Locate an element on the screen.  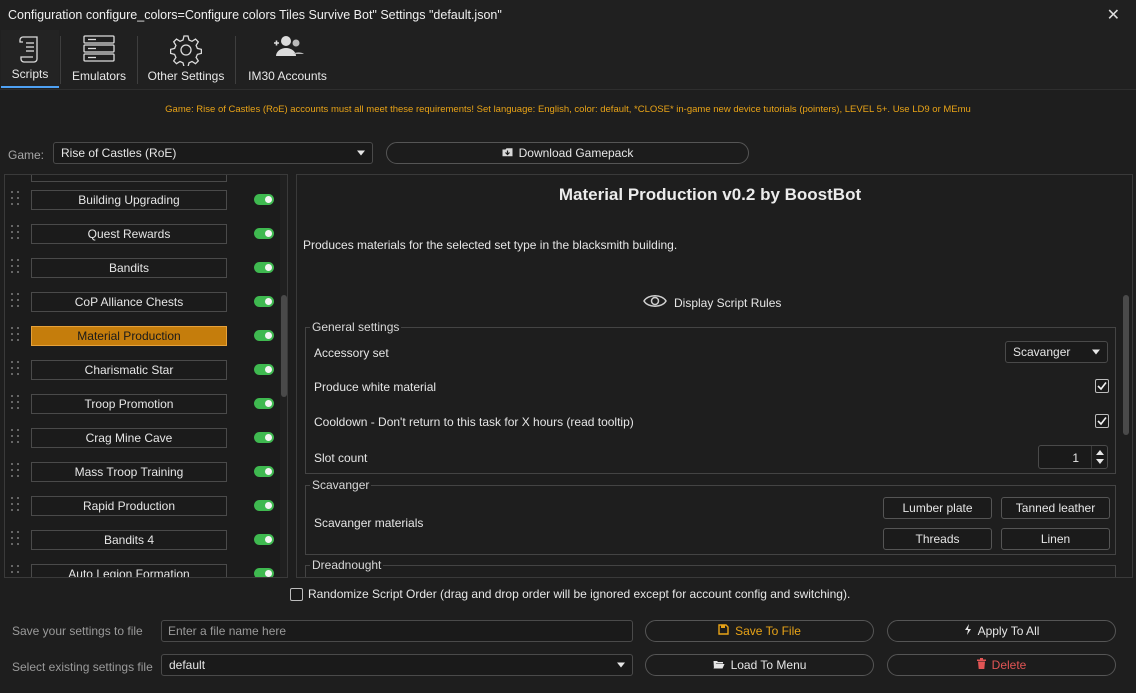
checkmark-icon is located at coordinates (1102, 386).